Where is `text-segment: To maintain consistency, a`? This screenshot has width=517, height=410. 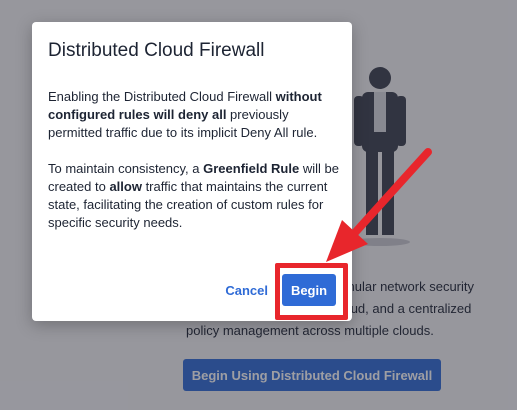
text-segment: To maintain consistency, a is located at coordinates (126, 168).